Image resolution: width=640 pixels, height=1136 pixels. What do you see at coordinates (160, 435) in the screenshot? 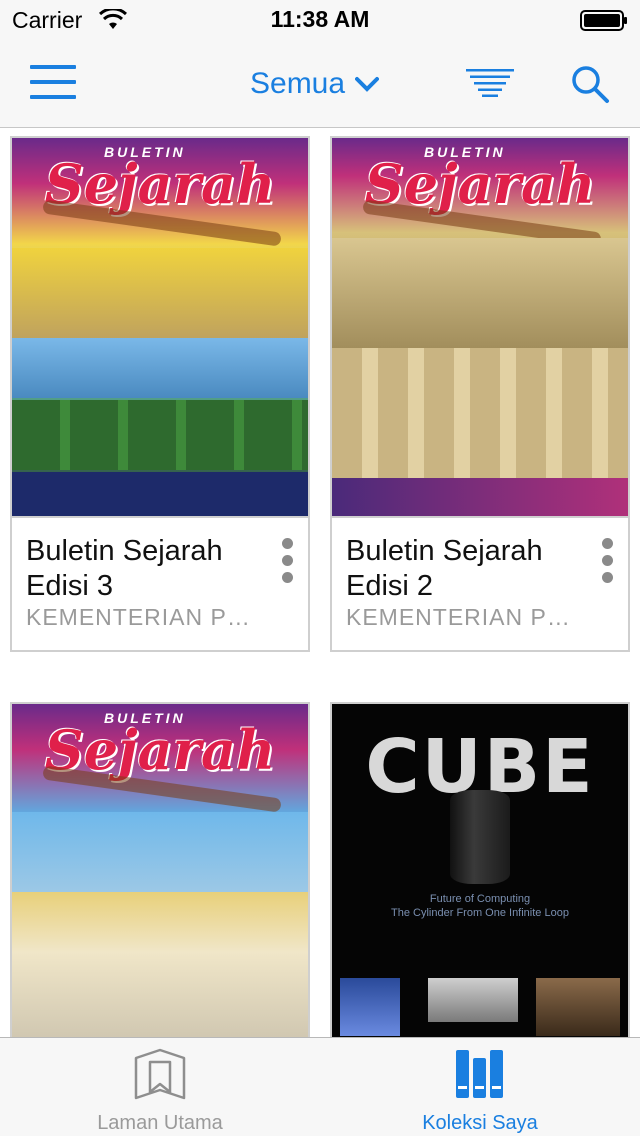
I see `cover-portraits` at bounding box center [160, 435].